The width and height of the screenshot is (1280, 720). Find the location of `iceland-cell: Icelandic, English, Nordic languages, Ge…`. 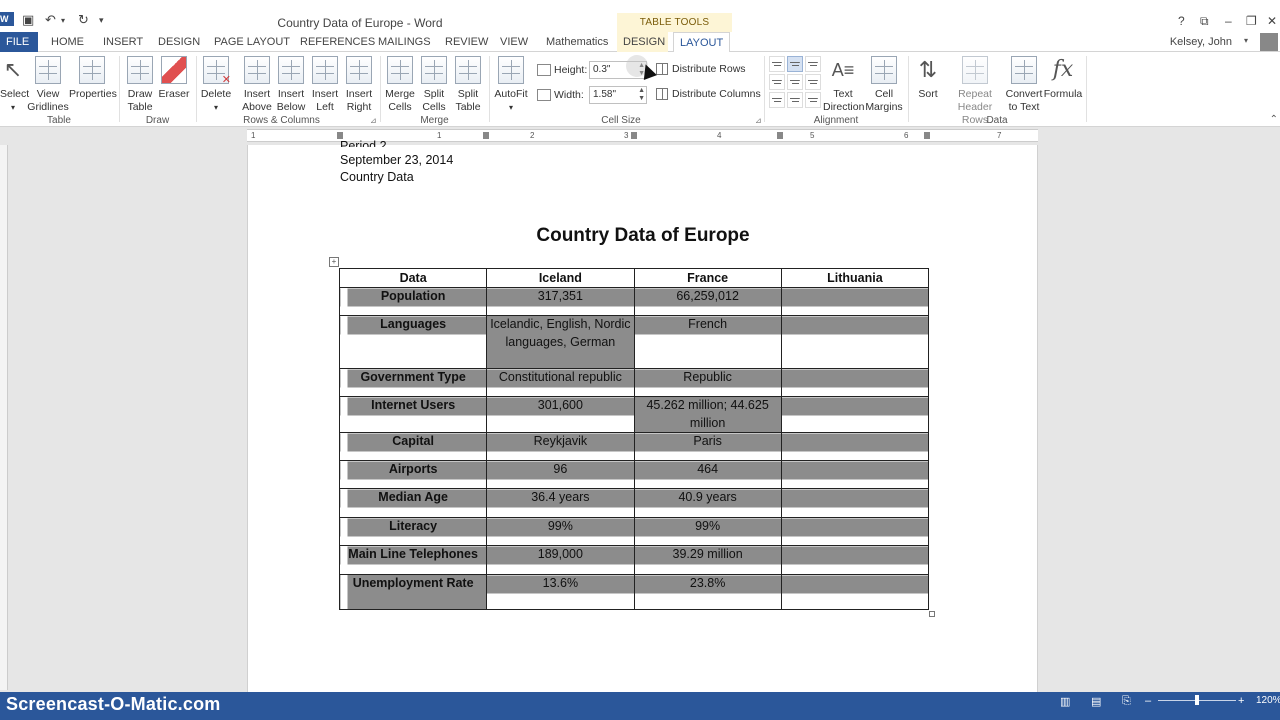

iceland-cell: Icelandic, English, Nordic languages, Ge… is located at coordinates (560, 342).